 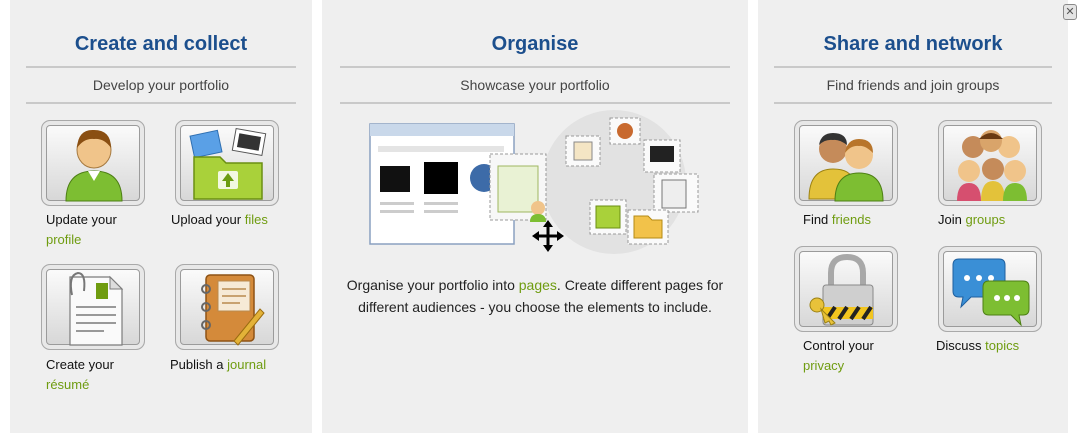 What do you see at coordinates (161, 85) in the screenshot?
I see `panel-subtitle: Develop your portfolio` at bounding box center [161, 85].